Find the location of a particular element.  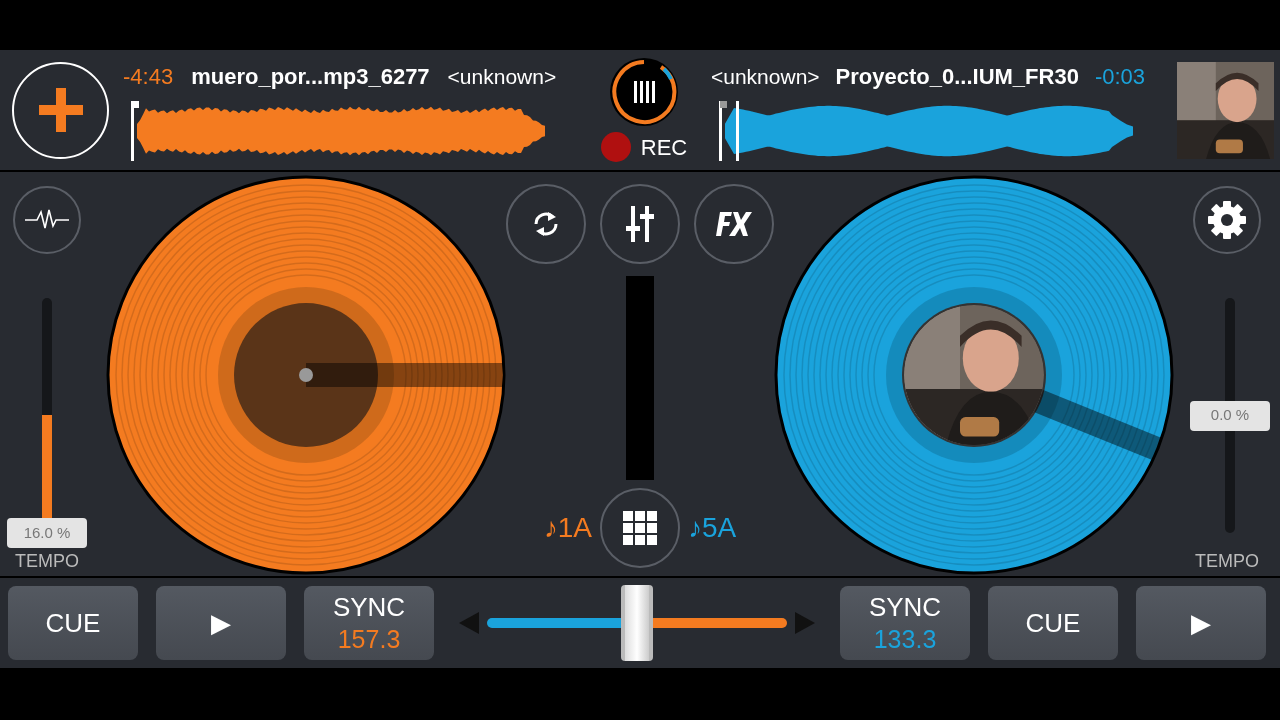

track-title: muero_por...mp3_6277 is located at coordinates (310, 76).